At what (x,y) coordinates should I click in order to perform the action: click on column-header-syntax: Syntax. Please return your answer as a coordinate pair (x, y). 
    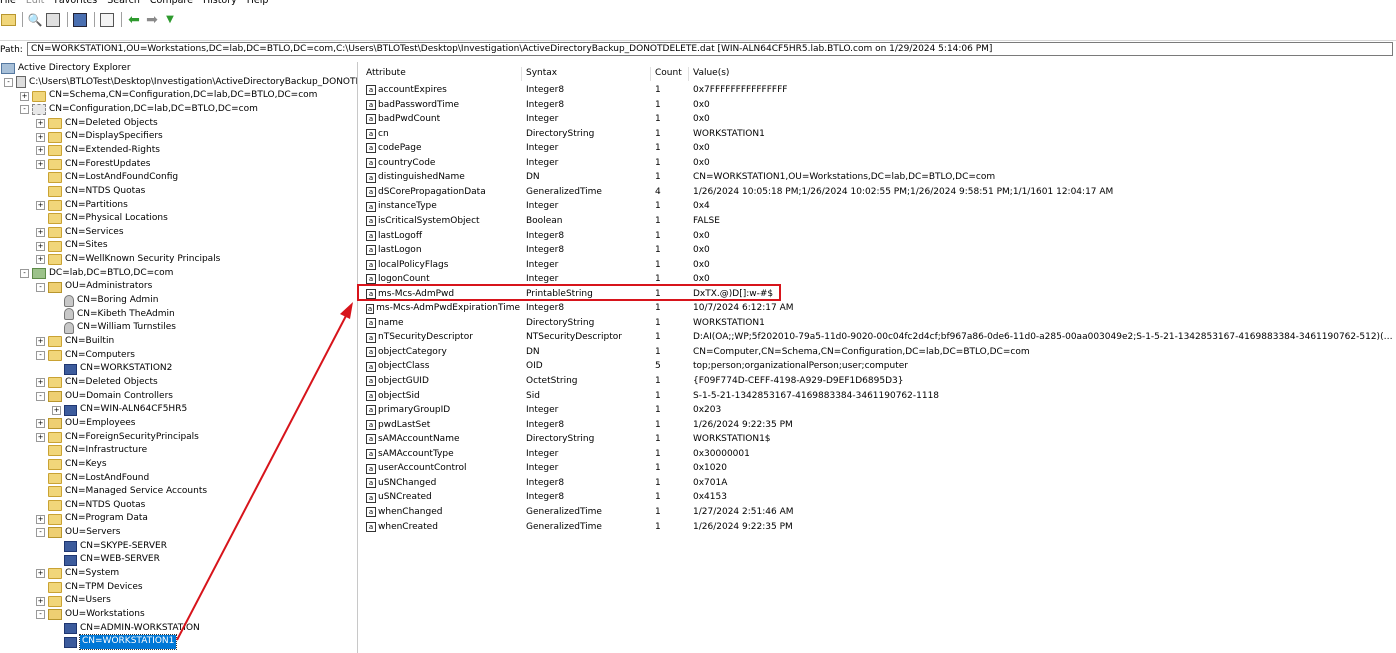
    Looking at the image, I should click on (586, 74).